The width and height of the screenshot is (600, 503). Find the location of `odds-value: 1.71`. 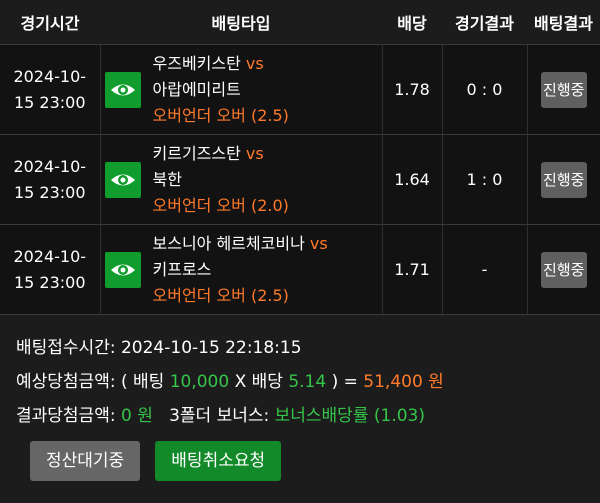

odds-value: 1.71 is located at coordinates (412, 269).